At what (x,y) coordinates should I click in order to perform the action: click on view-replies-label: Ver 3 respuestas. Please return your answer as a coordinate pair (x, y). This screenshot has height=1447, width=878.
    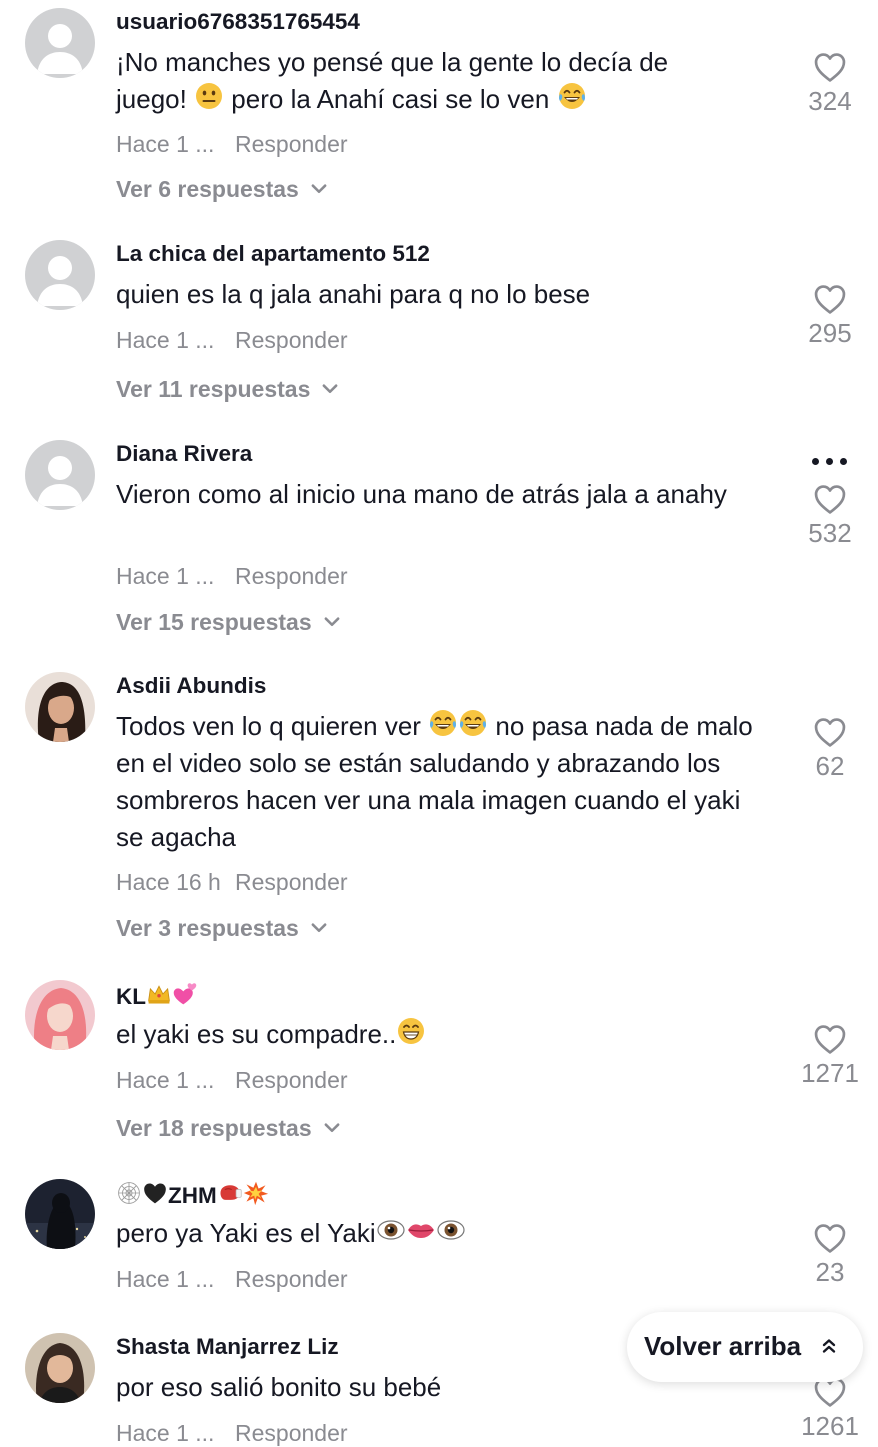
    Looking at the image, I should click on (207, 928).